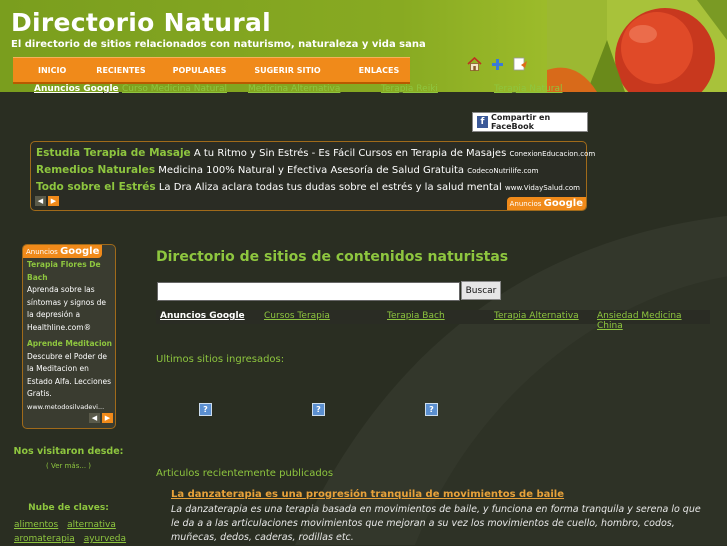 This screenshot has width=727, height=546. I want to click on articles-title: Articulos recientemente publicados, so click(245, 473).